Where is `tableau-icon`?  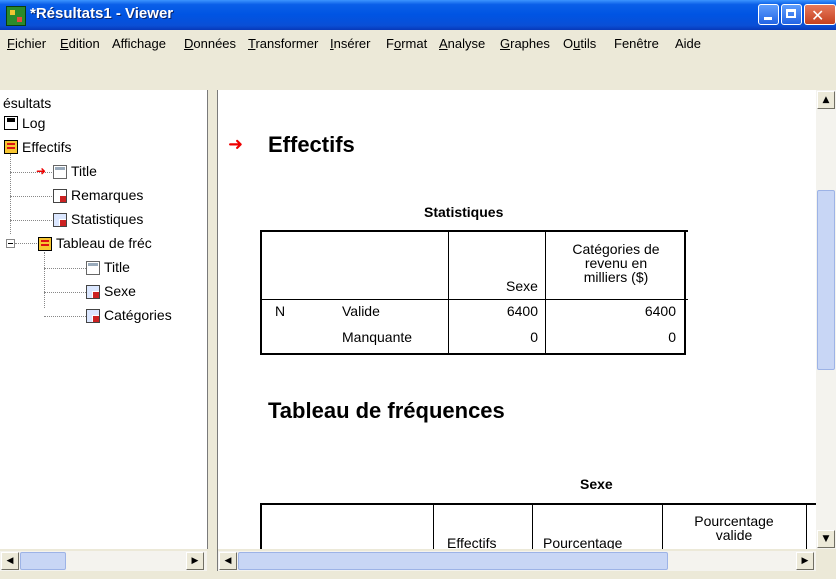 tableau-icon is located at coordinates (45, 244).